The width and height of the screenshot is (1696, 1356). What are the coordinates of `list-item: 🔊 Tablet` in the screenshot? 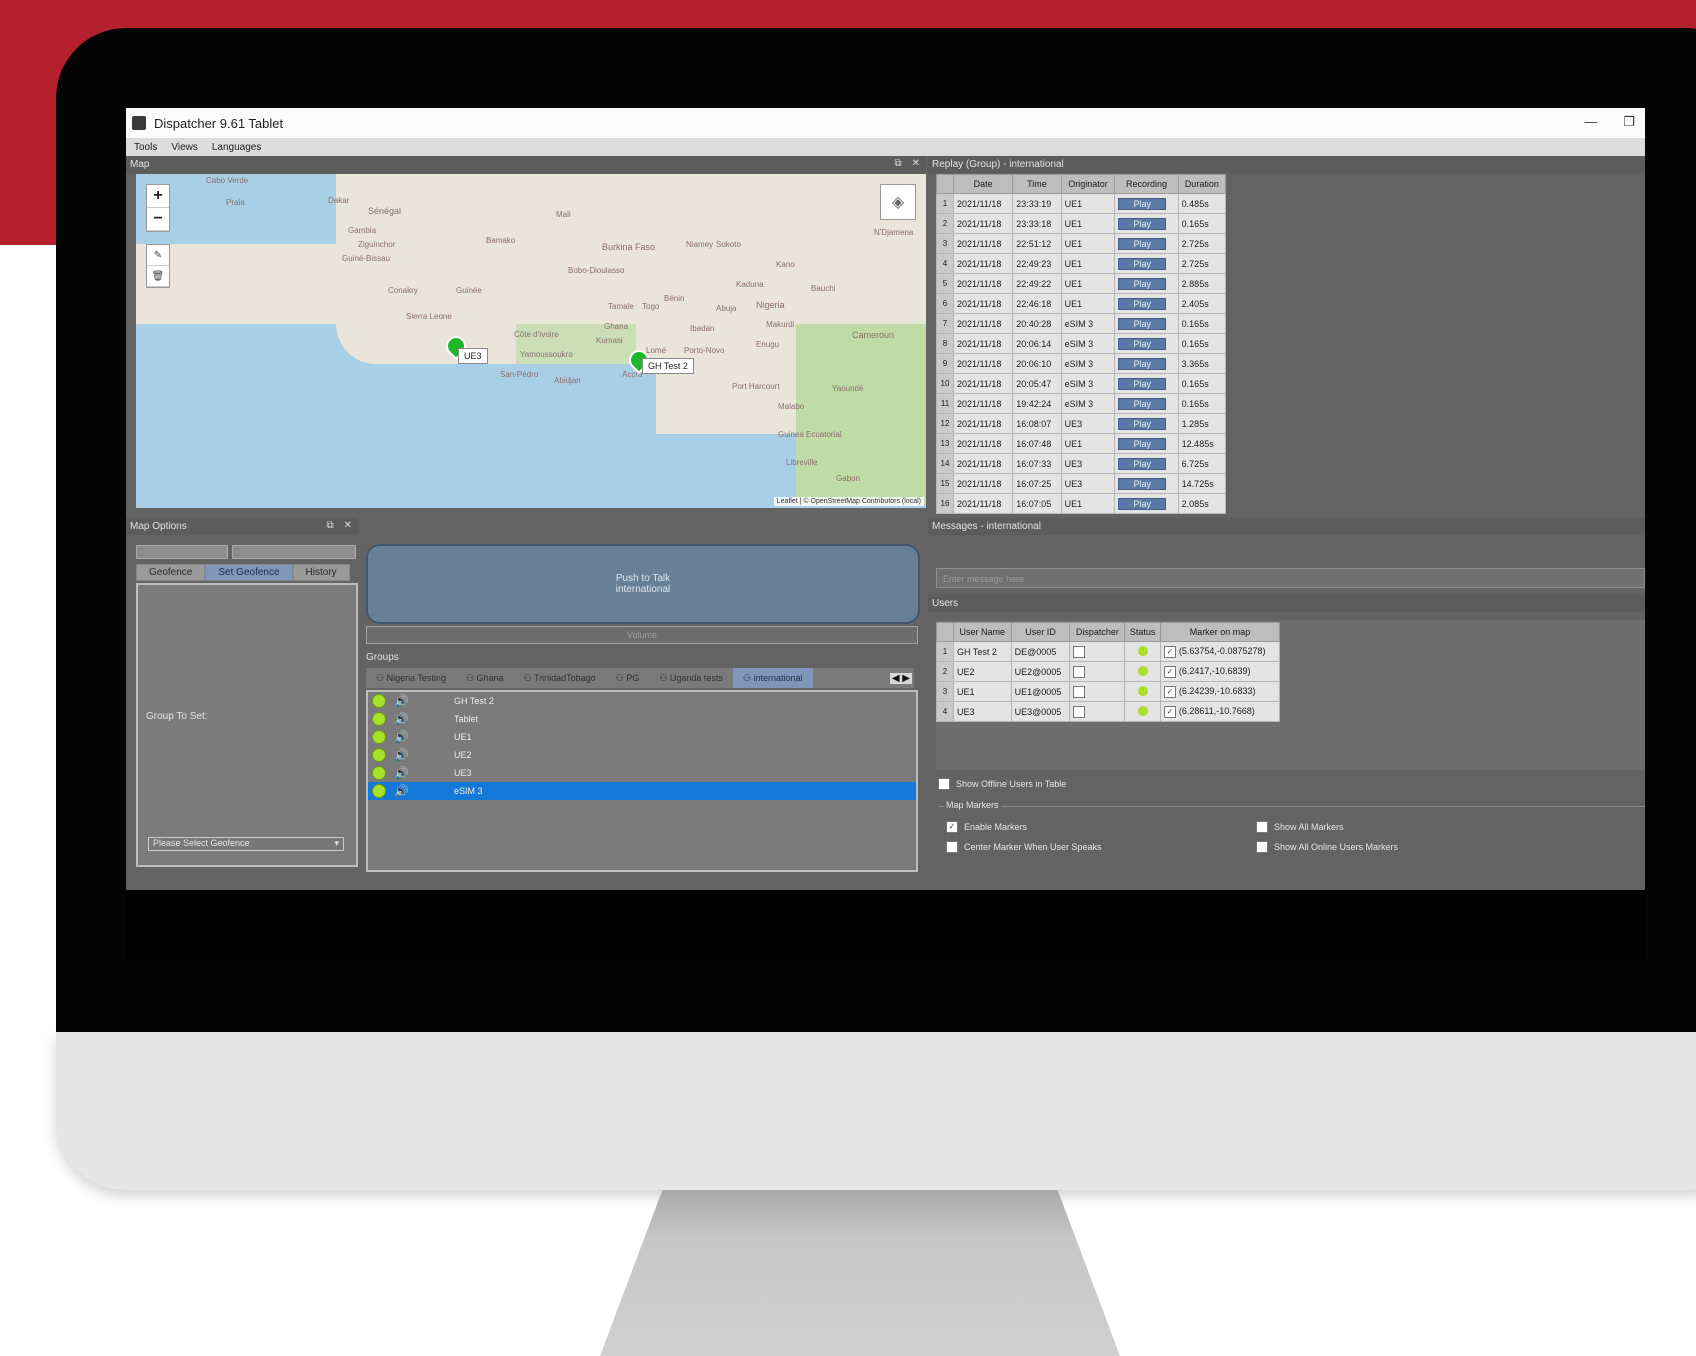 It's located at (642, 719).